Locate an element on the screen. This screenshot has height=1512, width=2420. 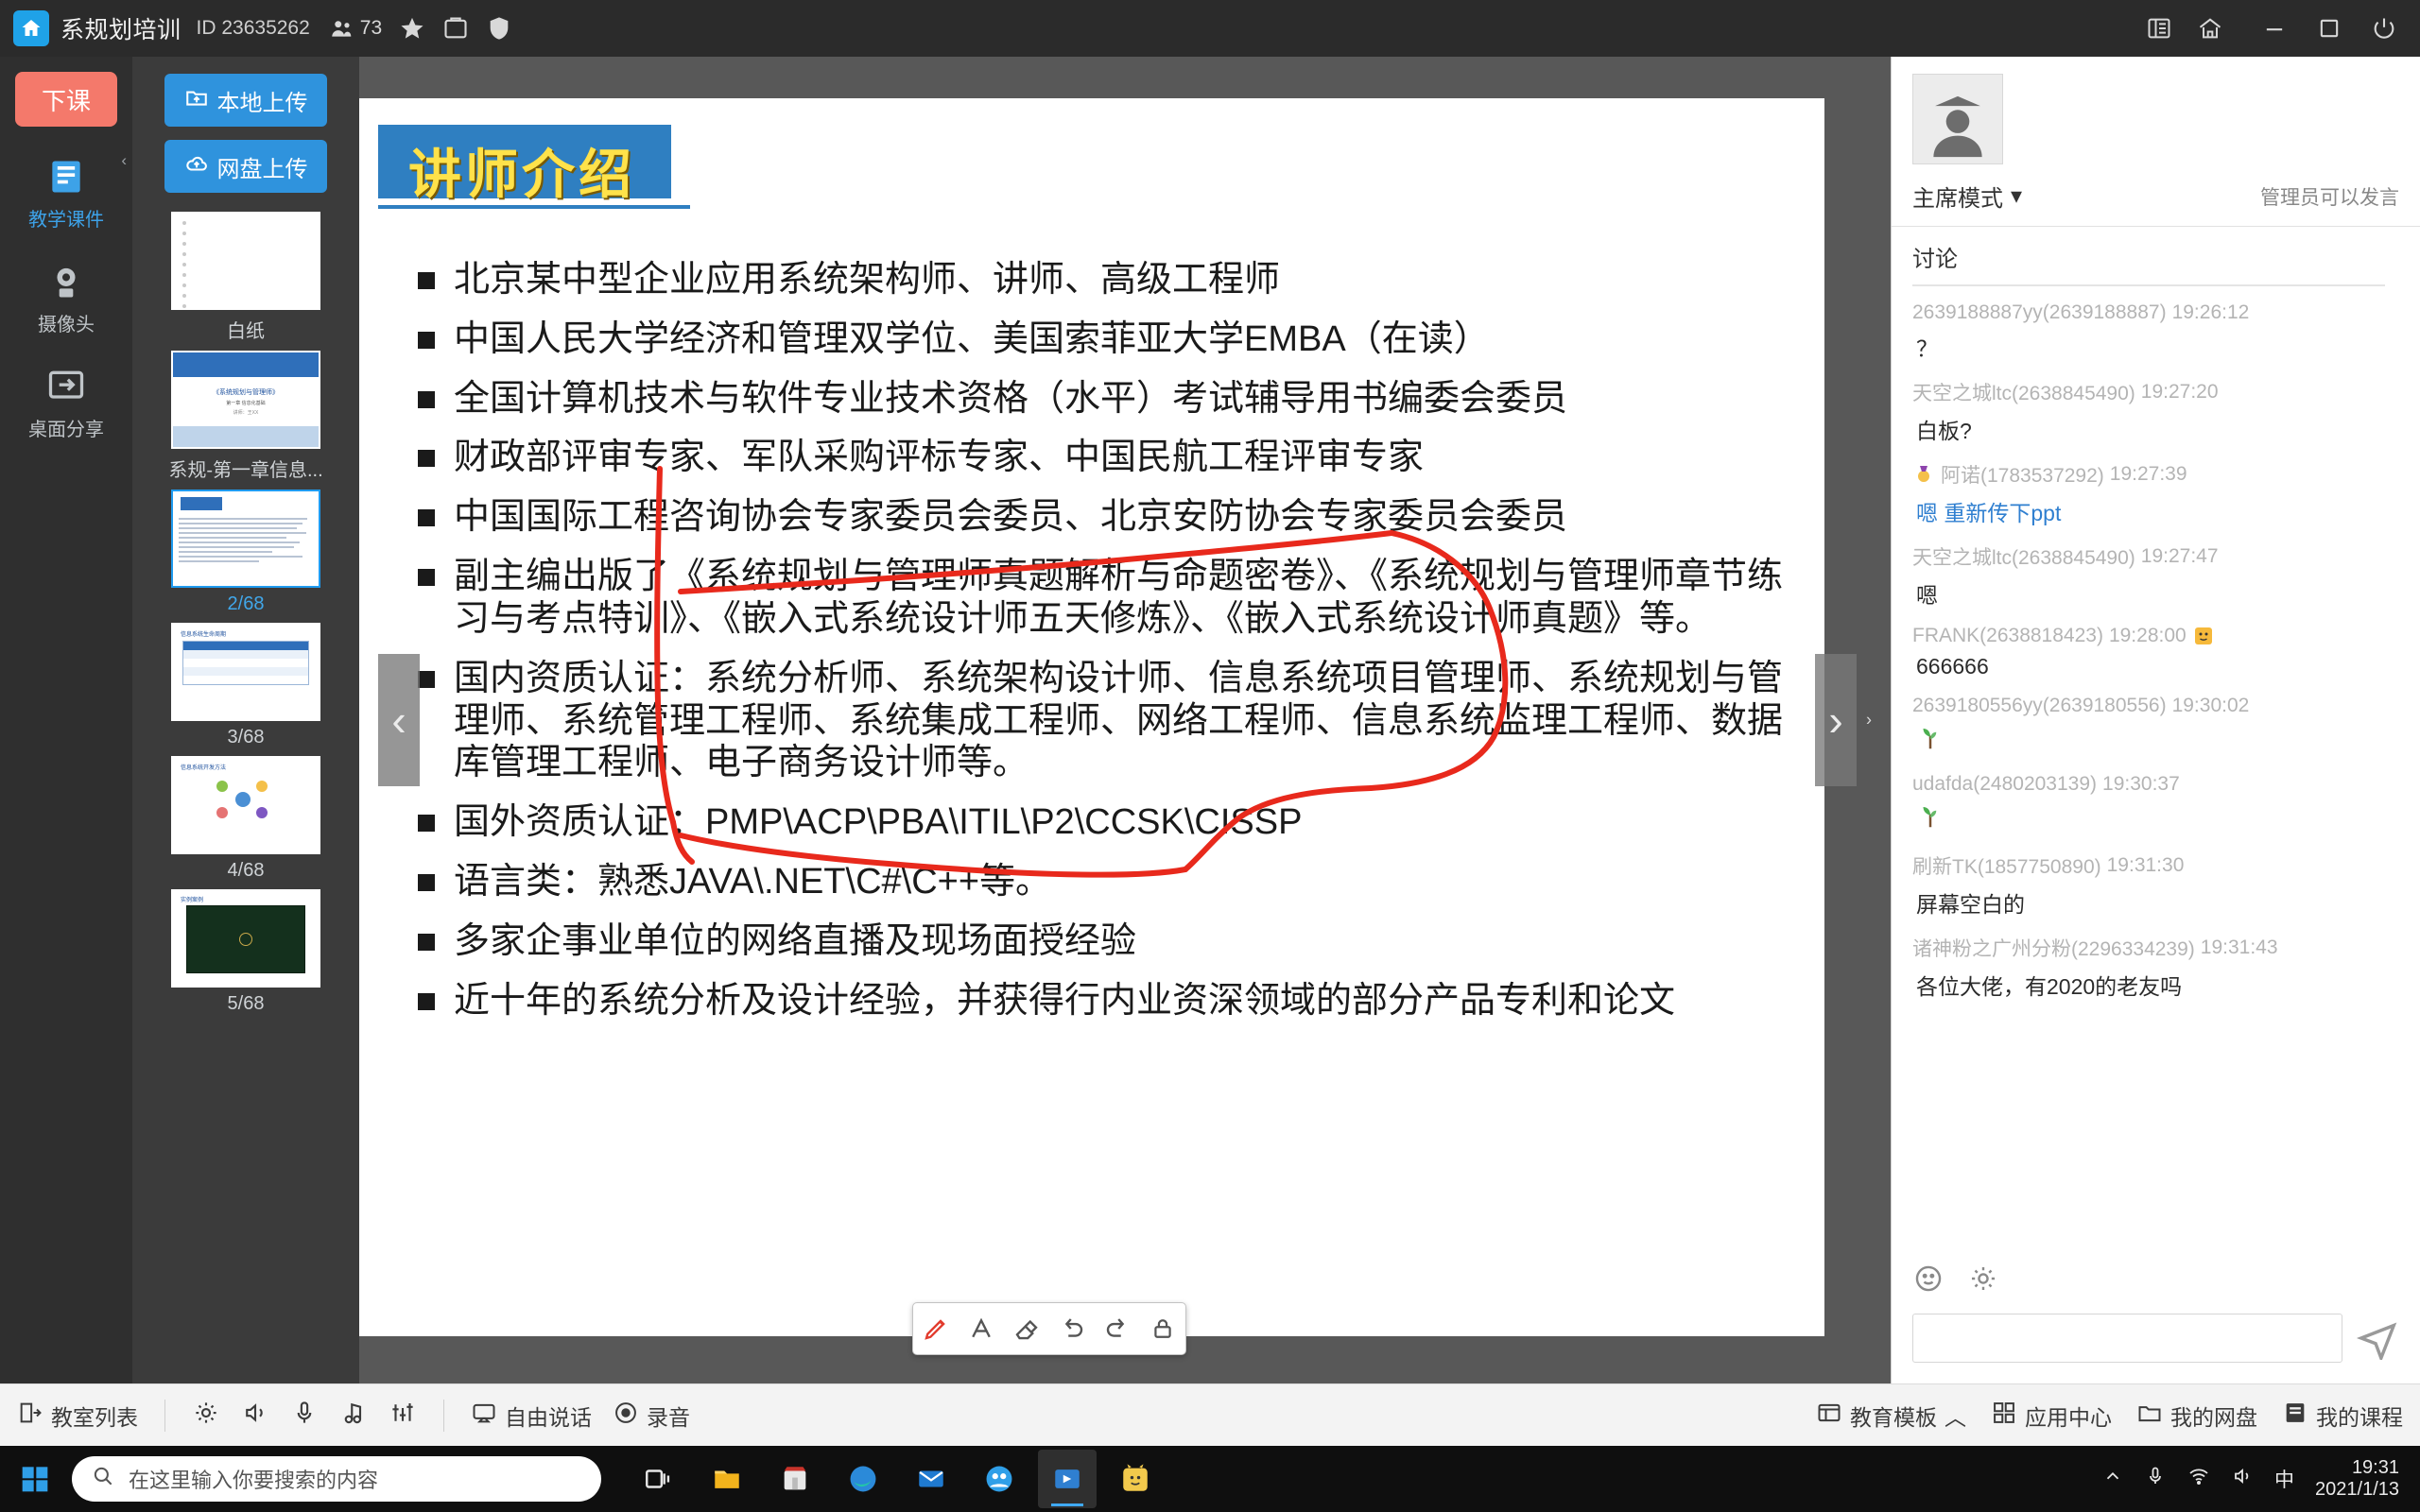
prev-slide-button: ‹ is located at coordinates (399, 720).